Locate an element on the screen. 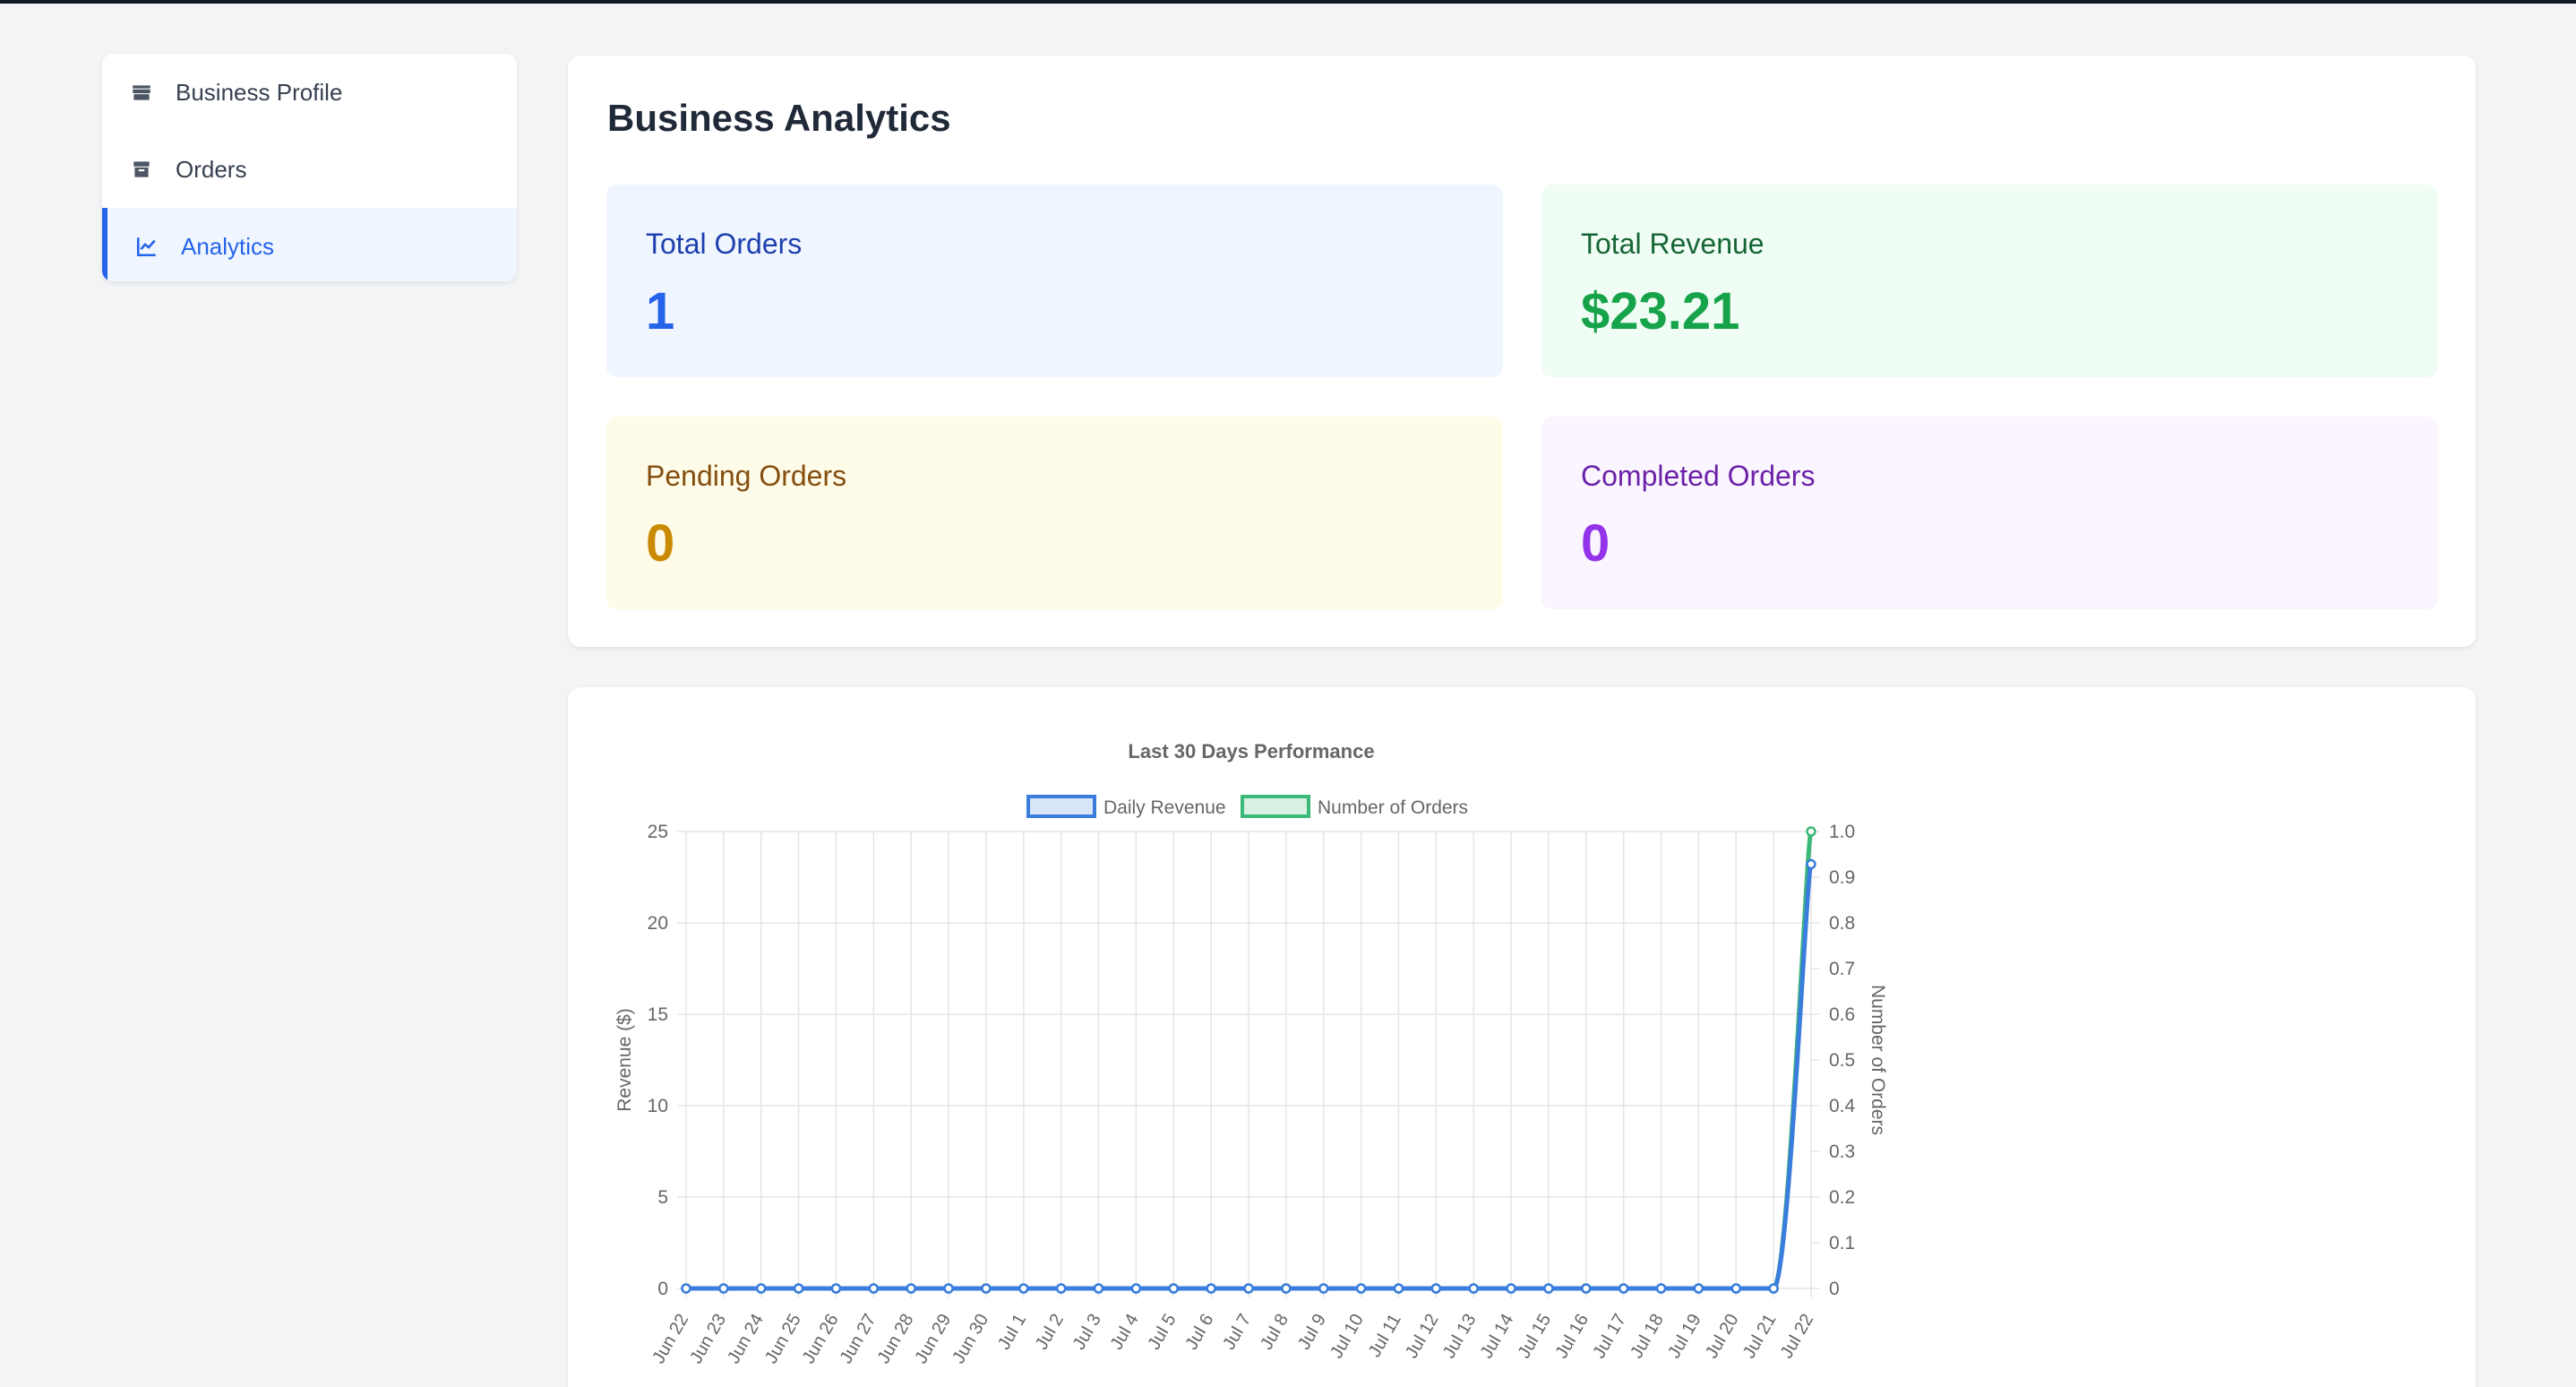 Image resolution: width=2576 pixels, height=1387 pixels. x-tick-label: Jun 23 is located at coordinates (708, 1339).